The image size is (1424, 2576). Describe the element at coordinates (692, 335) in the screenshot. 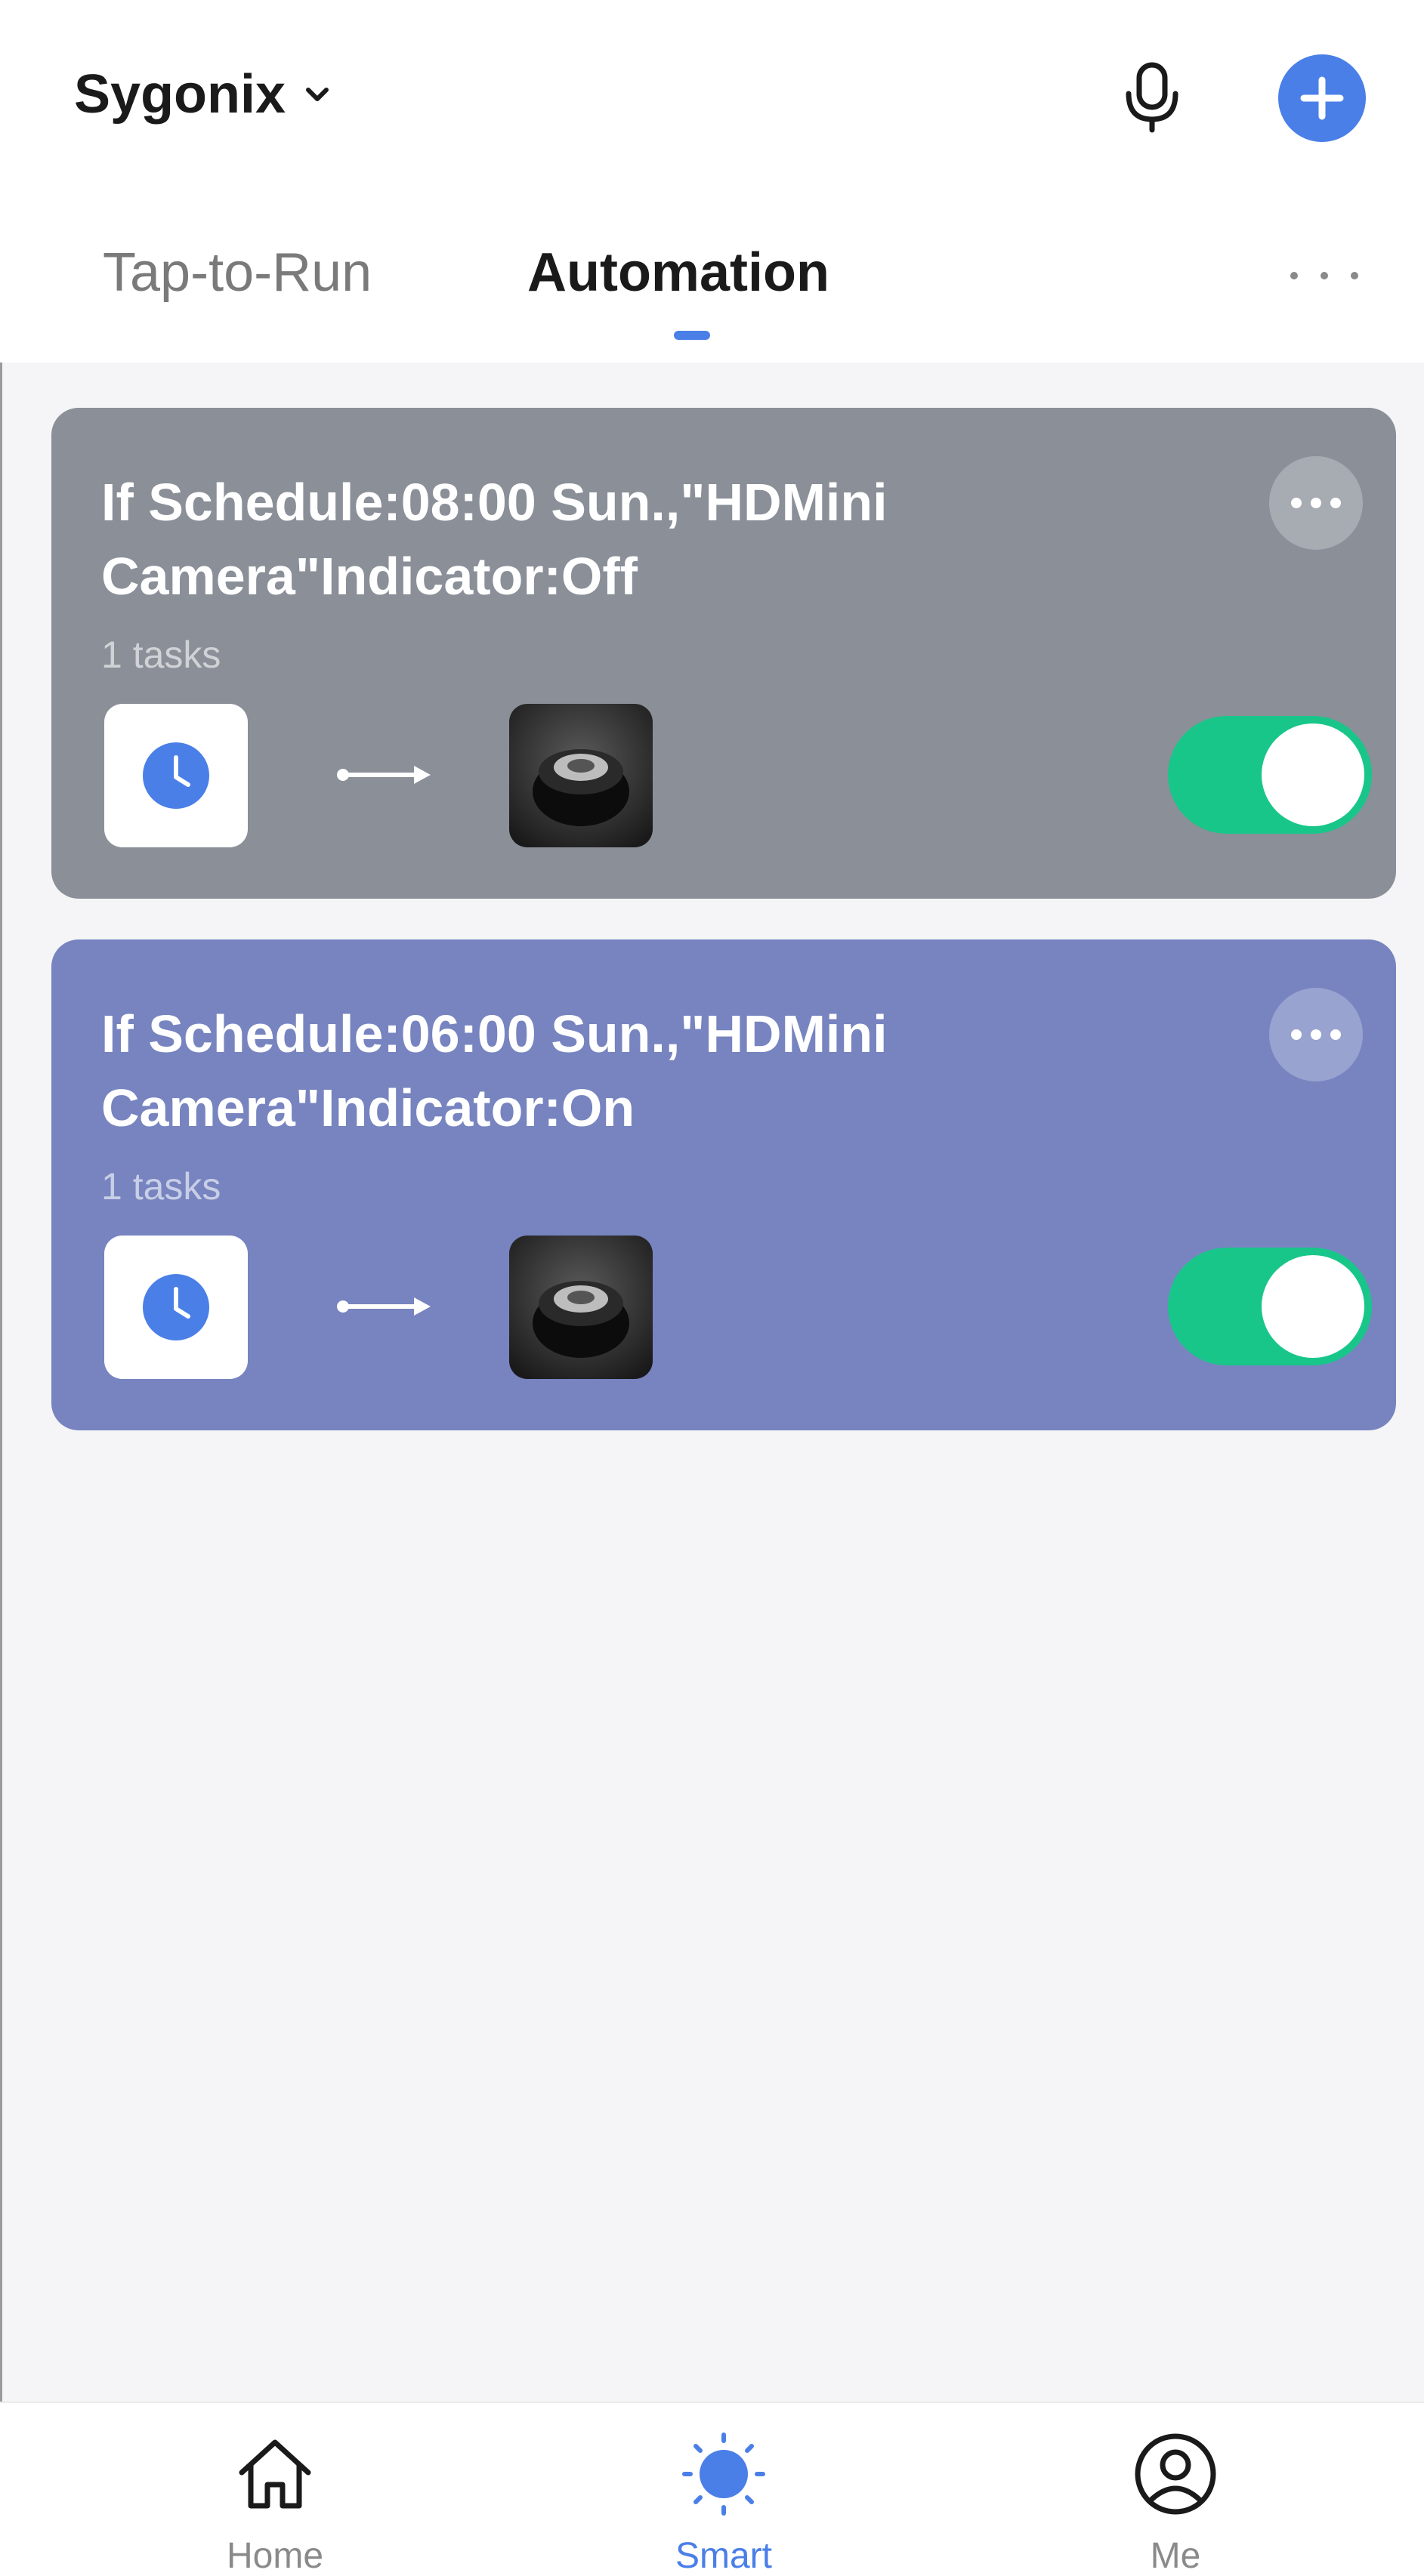

I see `active-tab-indicator` at that location.